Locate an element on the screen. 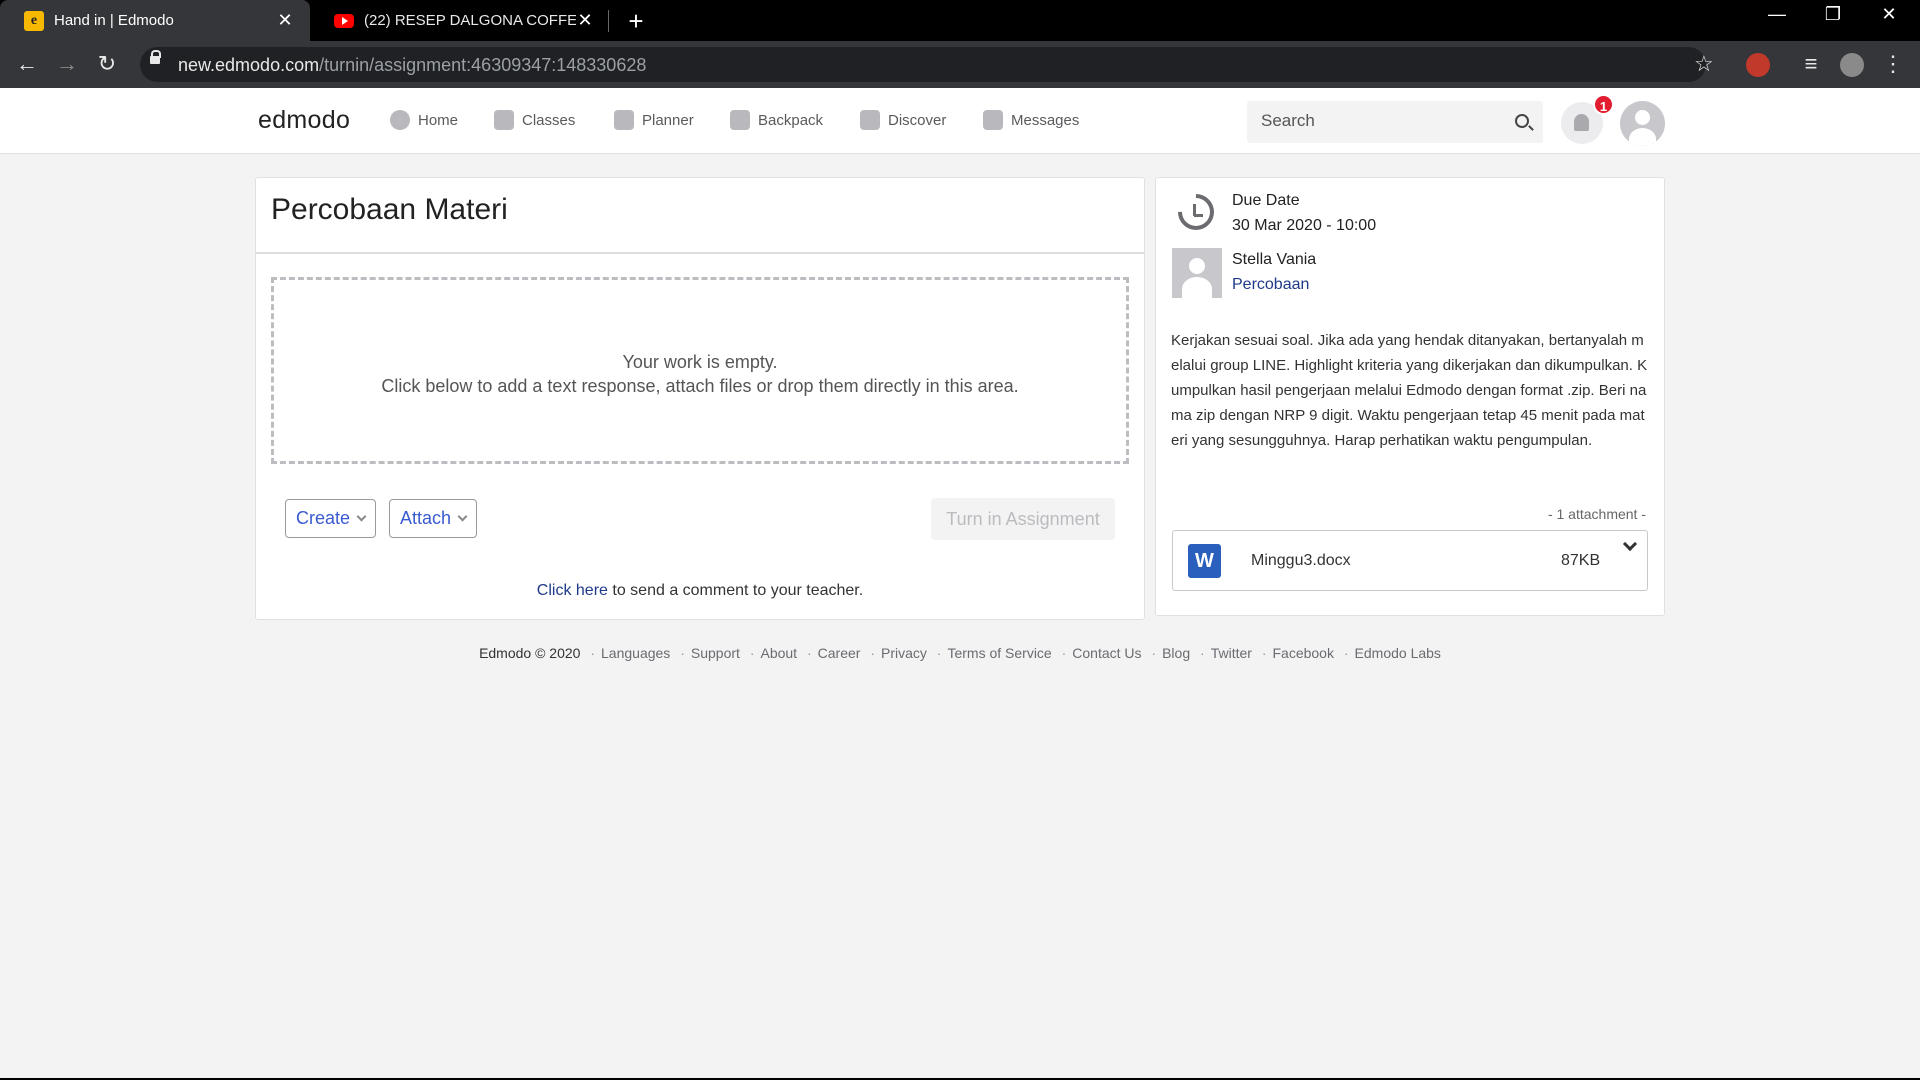 This screenshot has height=1080, width=1920. clock-icon is located at coordinates (1196, 212).